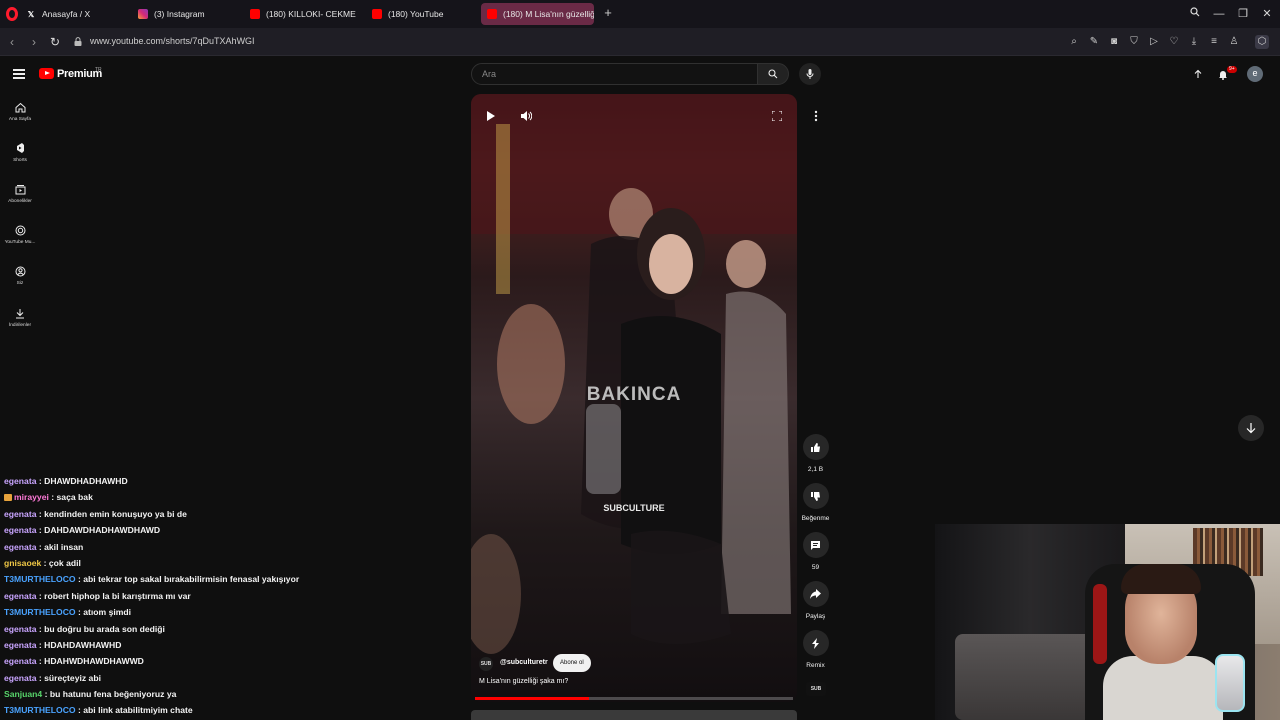  Describe the element at coordinates (20, 317) in the screenshot. I see `sidebar-item-downloads: İndirilenler` at that location.